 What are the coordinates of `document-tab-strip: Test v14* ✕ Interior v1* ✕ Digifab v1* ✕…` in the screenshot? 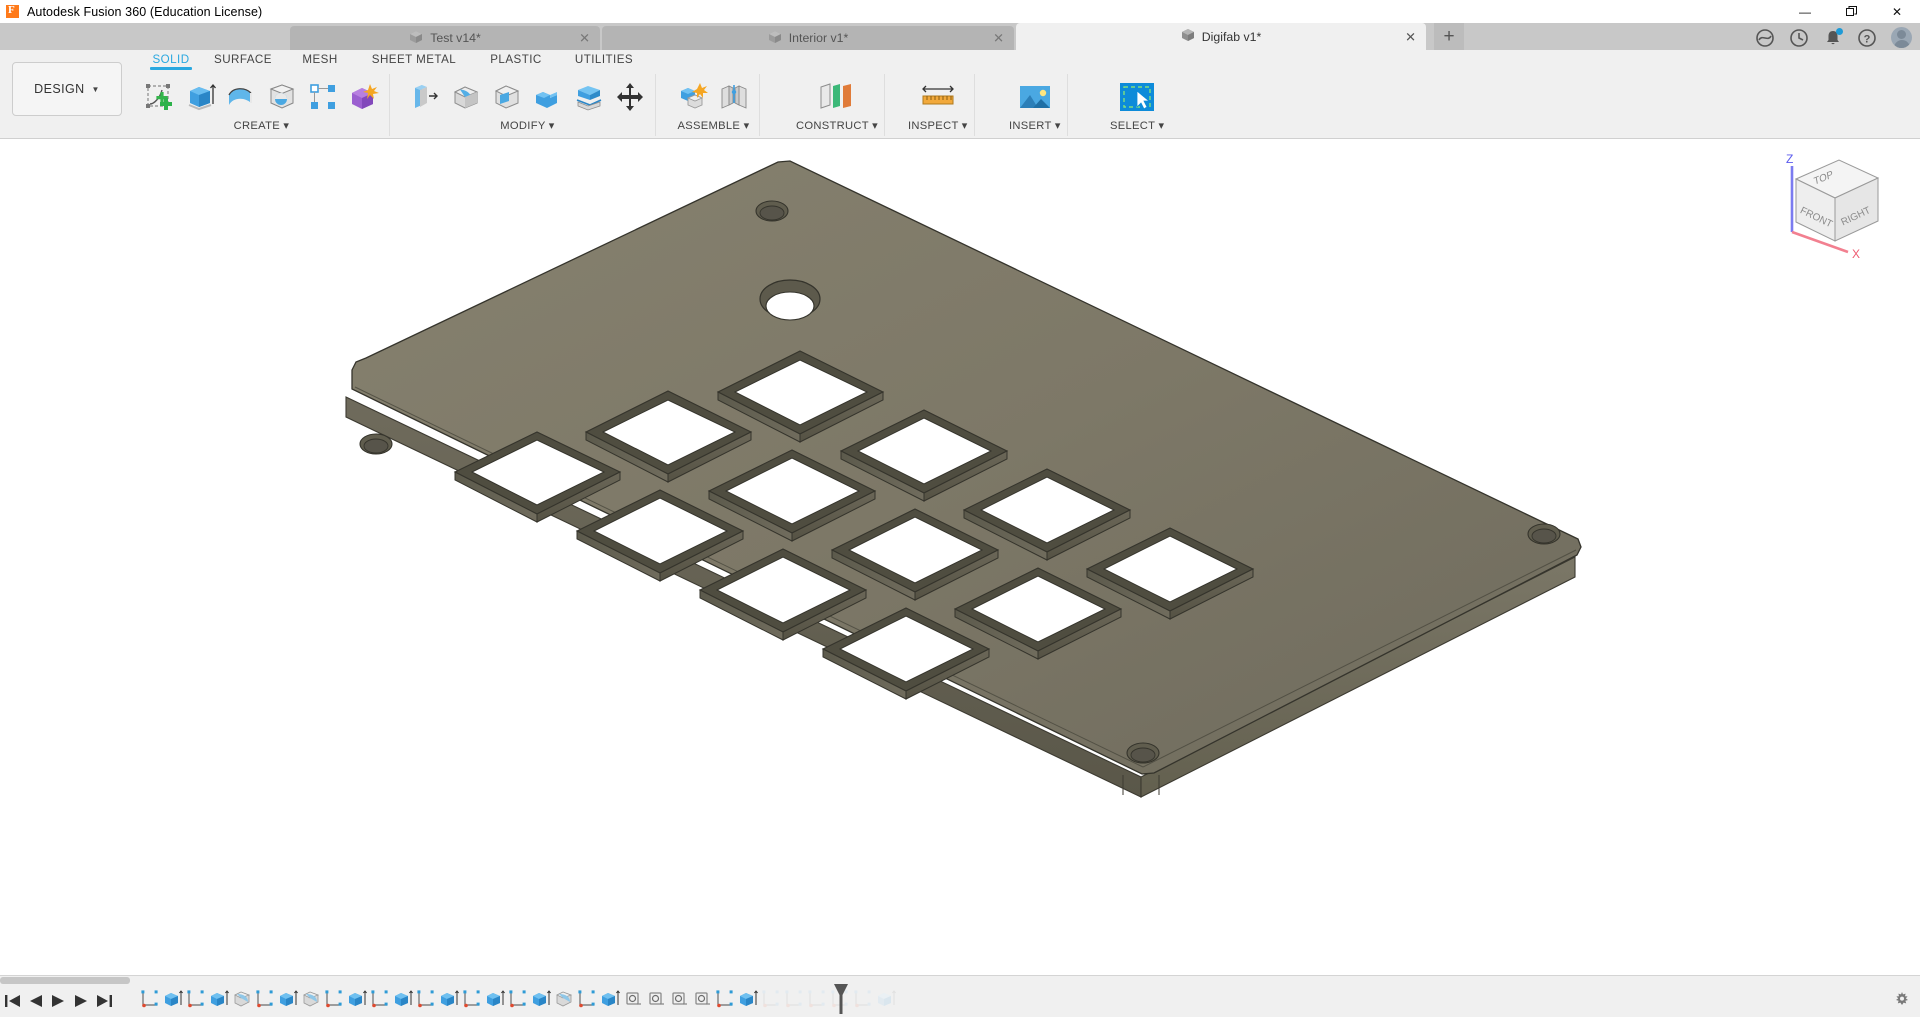 It's located at (960, 36).